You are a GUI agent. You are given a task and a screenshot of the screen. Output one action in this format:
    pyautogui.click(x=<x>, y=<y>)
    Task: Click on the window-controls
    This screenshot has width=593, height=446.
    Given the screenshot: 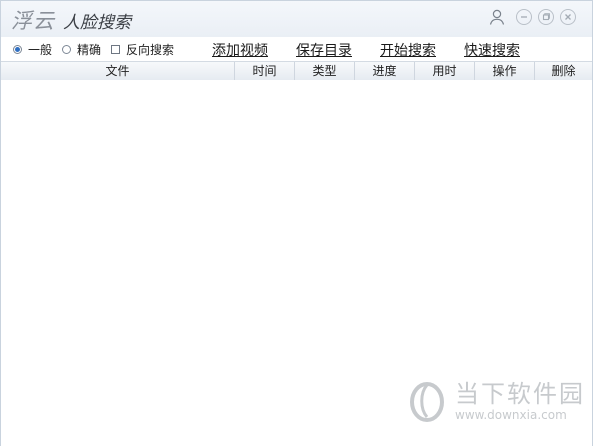 What is the action you would take?
    pyautogui.click(x=532, y=17)
    